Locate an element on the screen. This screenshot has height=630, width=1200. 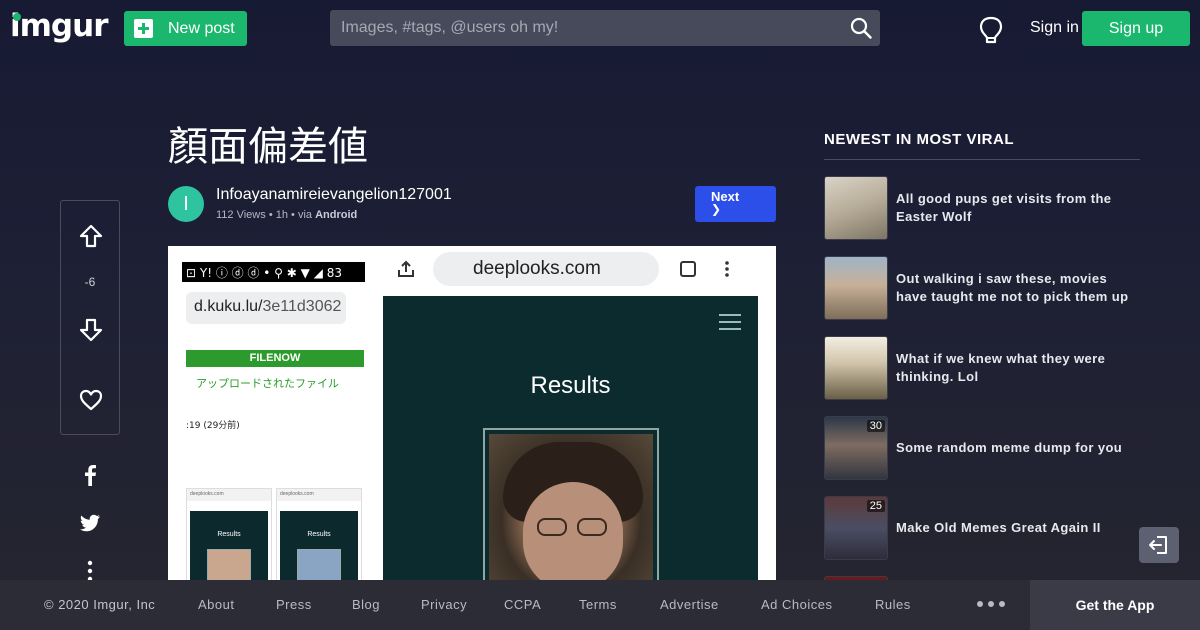
search-icon is located at coordinates (861, 28).